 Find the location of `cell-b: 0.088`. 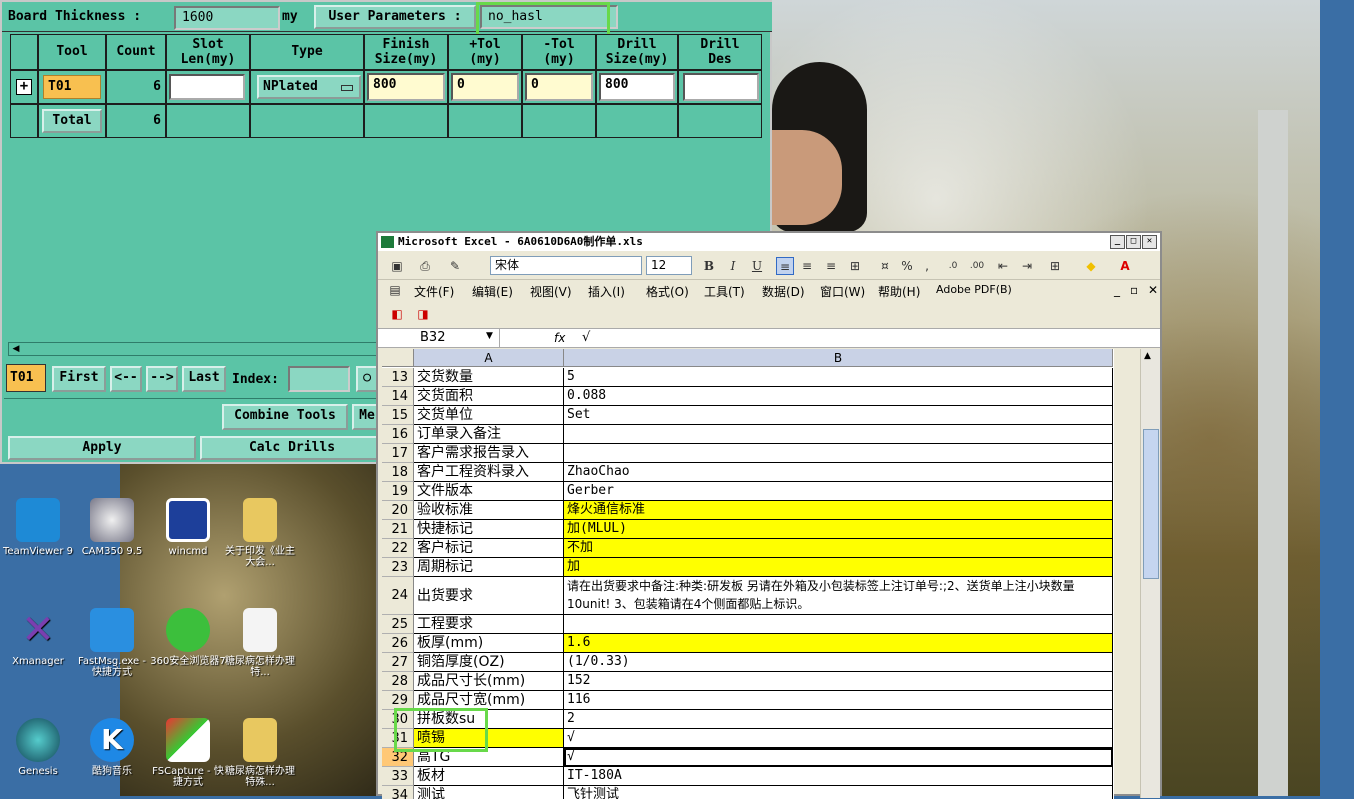

cell-b: 0.088 is located at coordinates (838, 396).